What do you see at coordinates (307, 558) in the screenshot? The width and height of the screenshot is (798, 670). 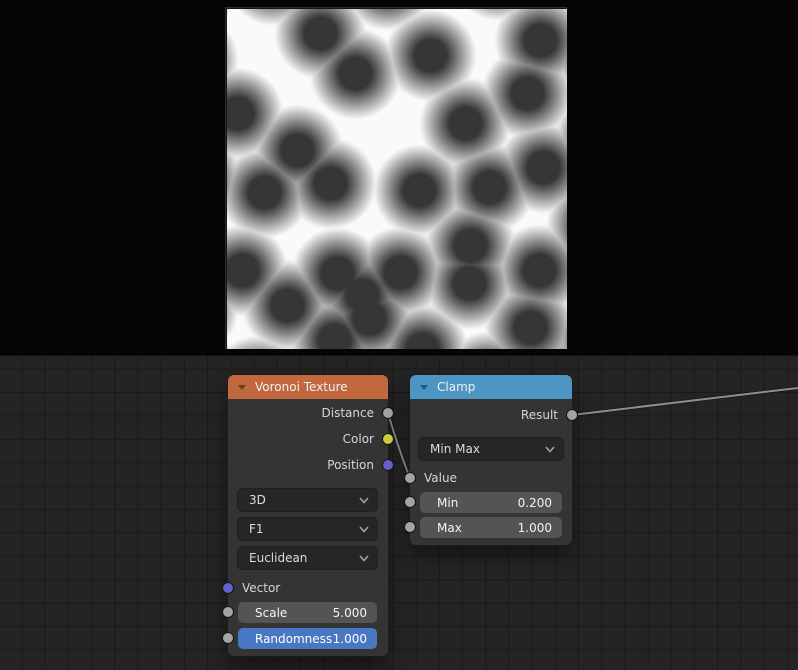 I see `distance-metric-dropdown: Euclidean` at bounding box center [307, 558].